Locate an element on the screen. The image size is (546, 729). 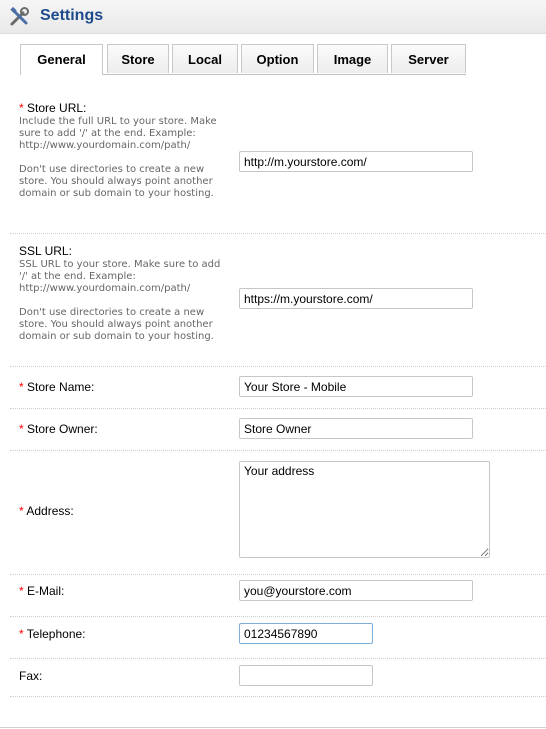
page-header: Settings is located at coordinates (273, 17).